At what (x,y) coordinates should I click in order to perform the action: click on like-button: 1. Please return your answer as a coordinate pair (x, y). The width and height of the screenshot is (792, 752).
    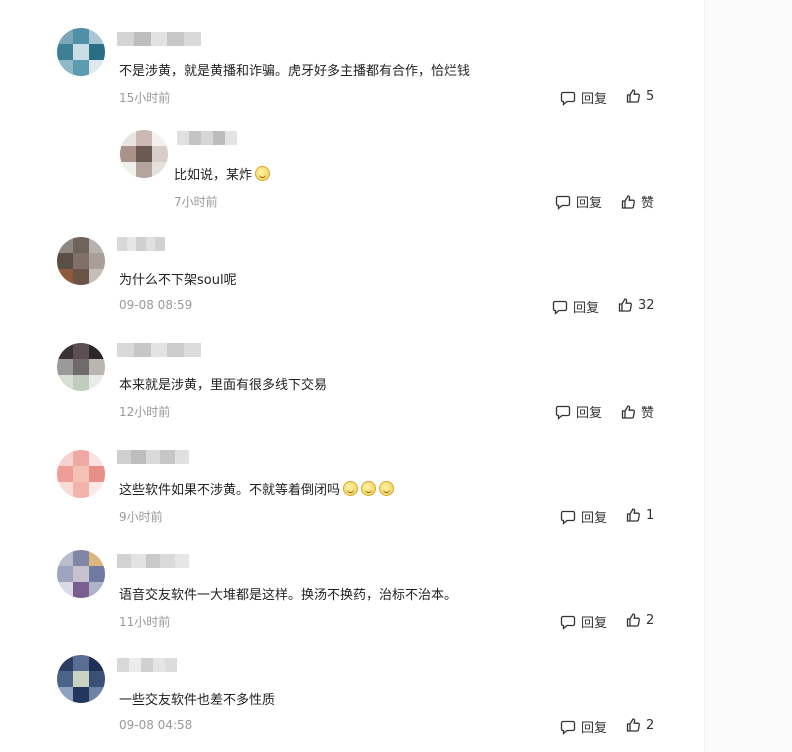
    Looking at the image, I should click on (639, 515).